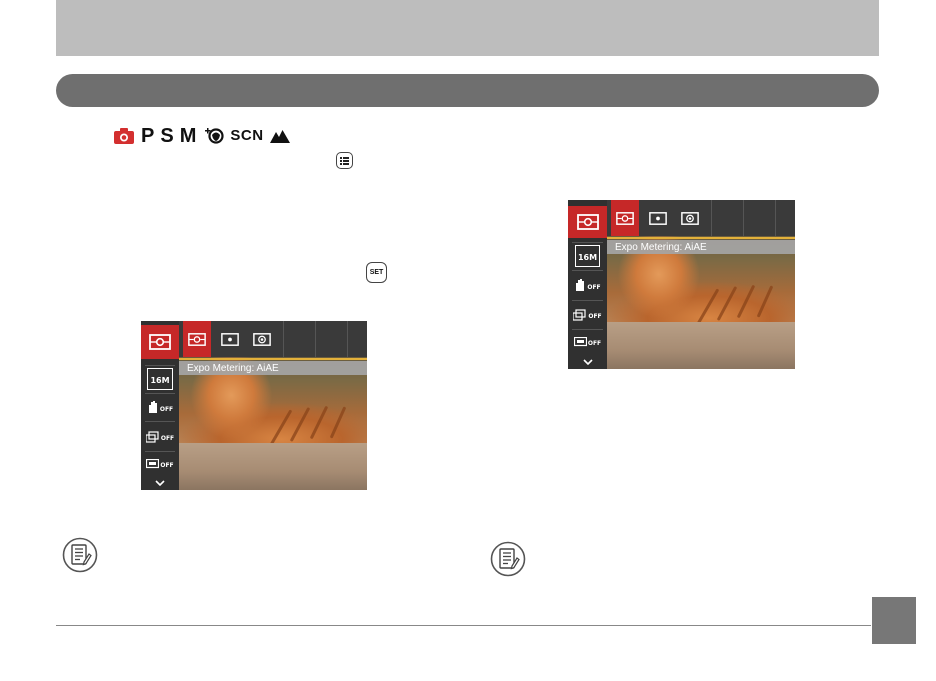 The height and width of the screenshot is (681, 936). What do you see at coordinates (214, 136) in the screenshot?
I see `portrait-enhance-icon` at bounding box center [214, 136].